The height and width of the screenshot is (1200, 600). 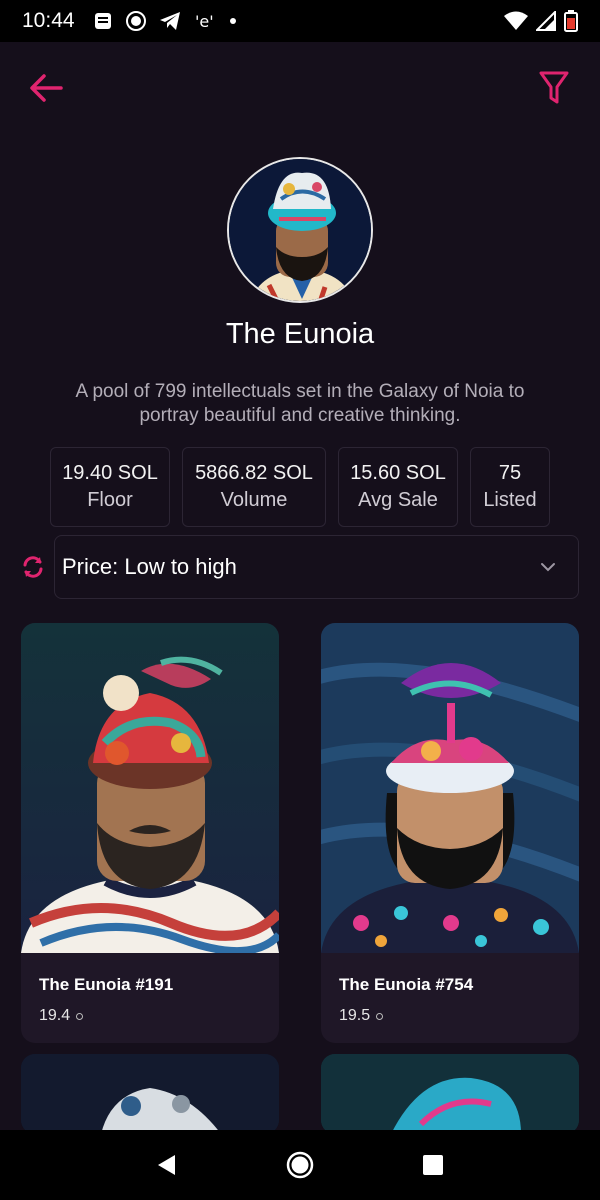 I want to click on stat-listed: 75 Listed, so click(x=510, y=487).